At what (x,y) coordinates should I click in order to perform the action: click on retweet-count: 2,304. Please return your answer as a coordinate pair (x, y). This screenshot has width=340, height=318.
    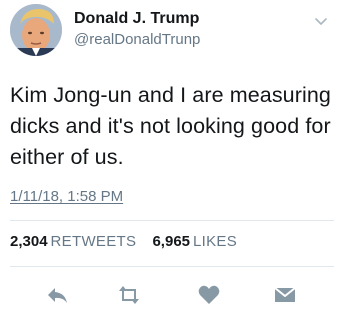
    Looking at the image, I should click on (29, 241).